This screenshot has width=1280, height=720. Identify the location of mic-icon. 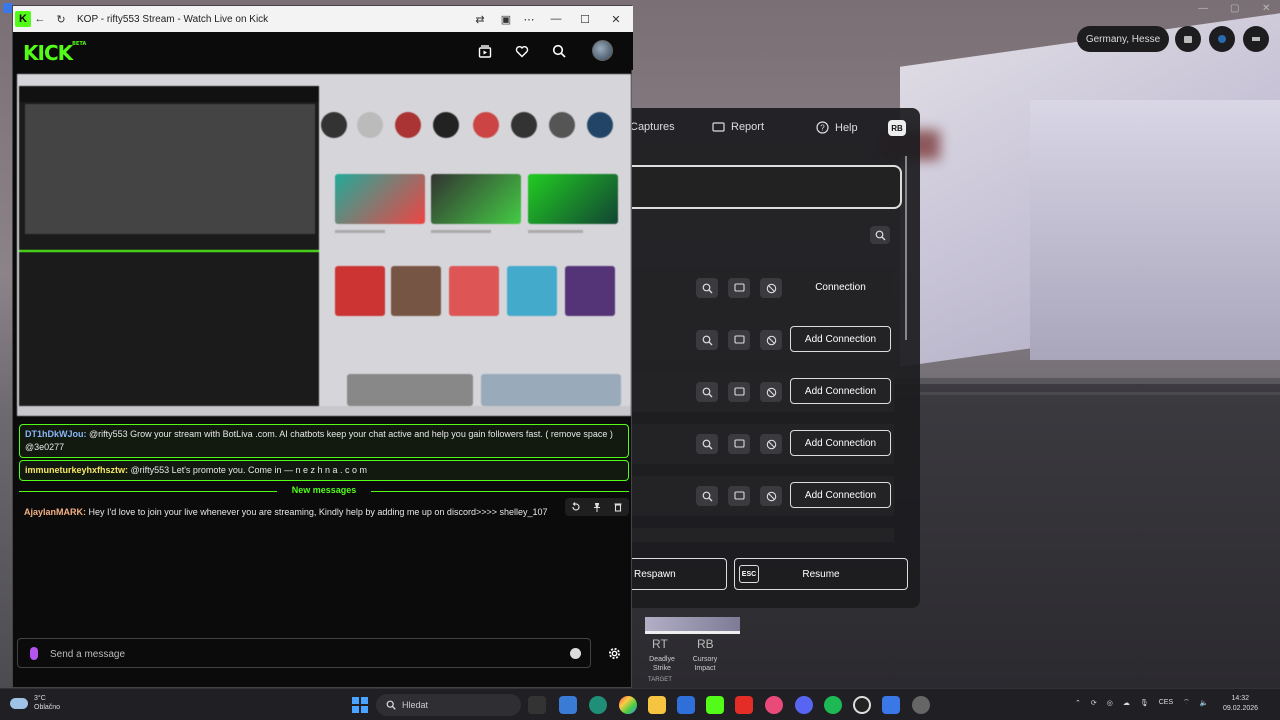
(34, 653).